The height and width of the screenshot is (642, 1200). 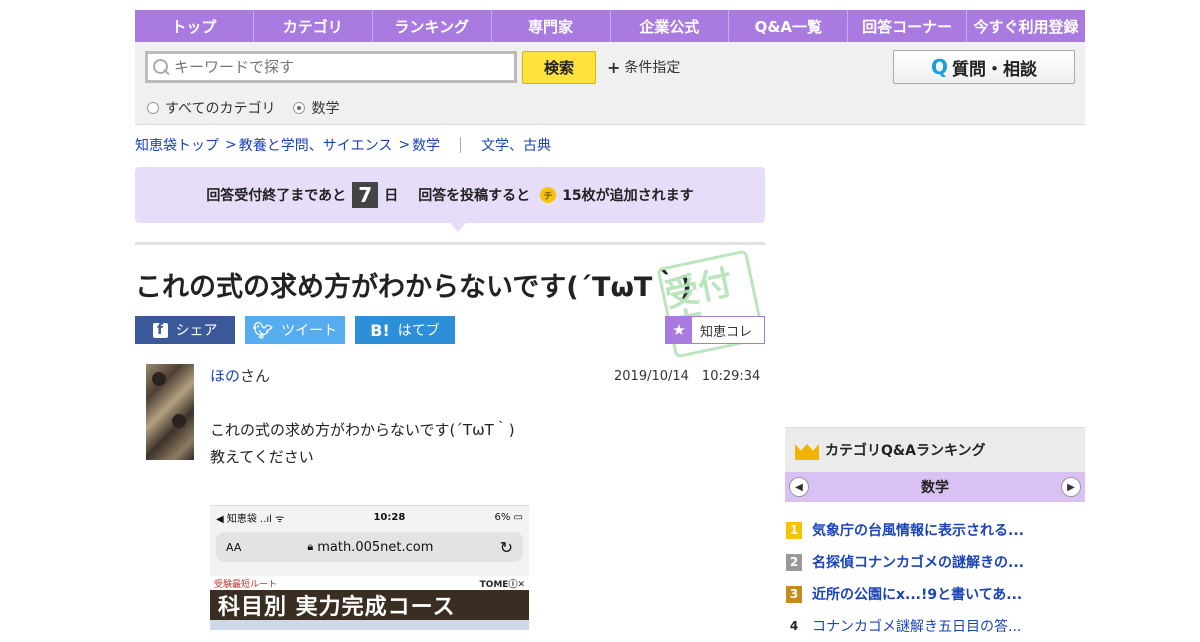 I want to click on nav-item-qa-list: Q&A一覧, so click(x=789, y=26).